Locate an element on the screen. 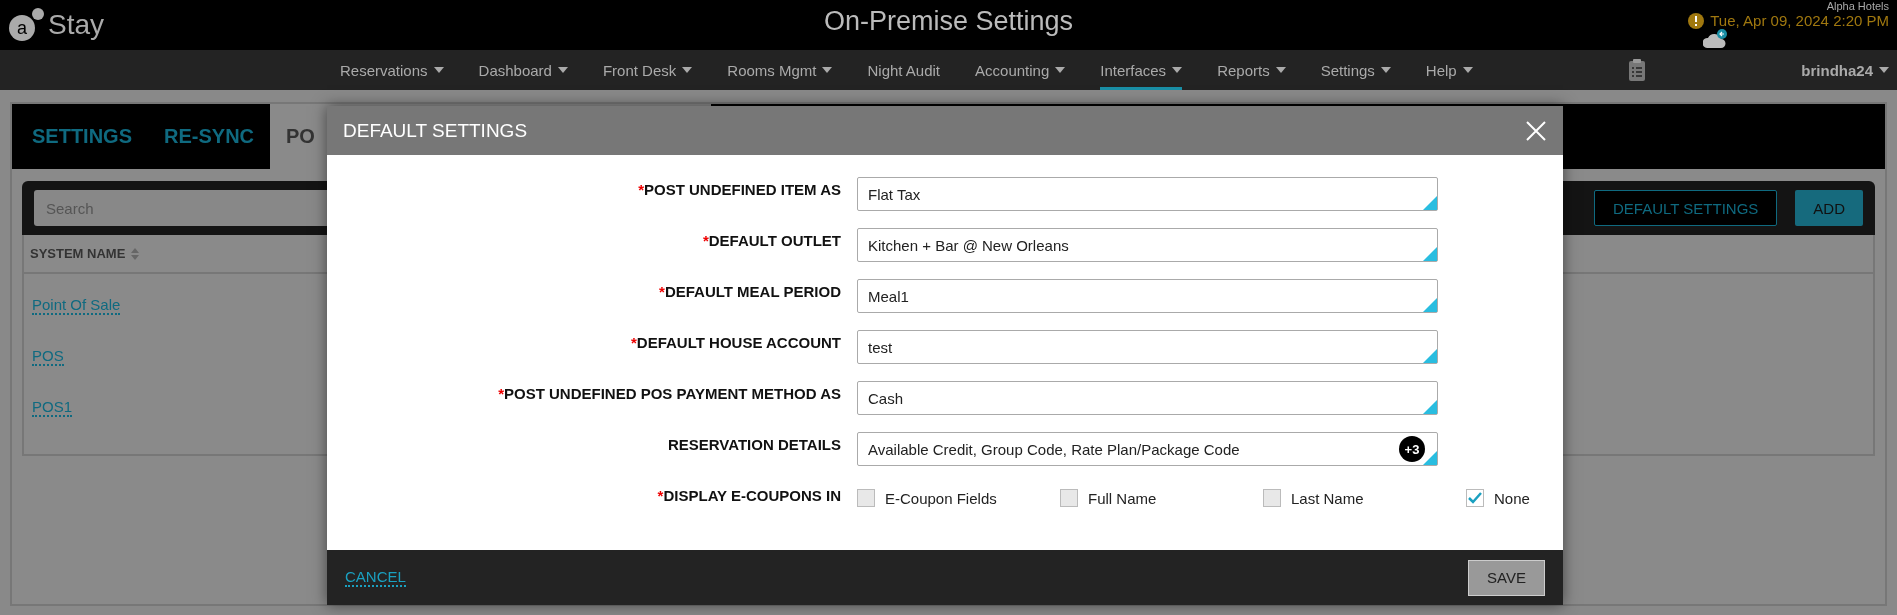  date-time: Tue, Apr 09, 2024 2:20 PM is located at coordinates (1799, 20).